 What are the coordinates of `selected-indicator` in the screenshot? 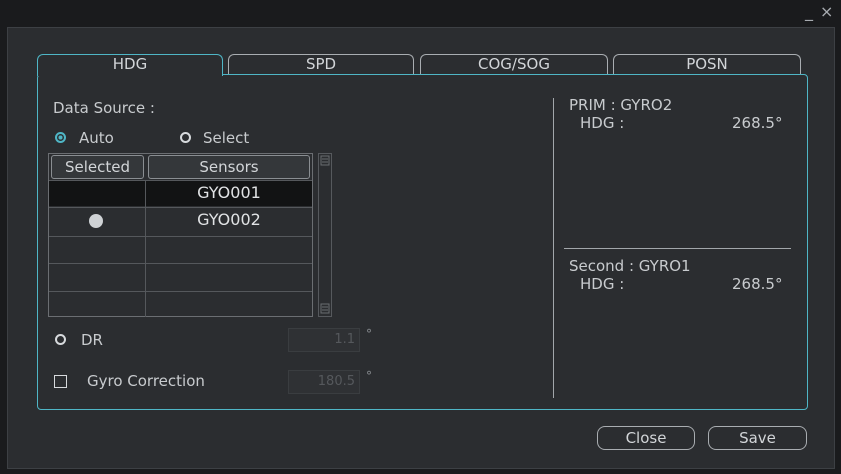 It's located at (96, 221).